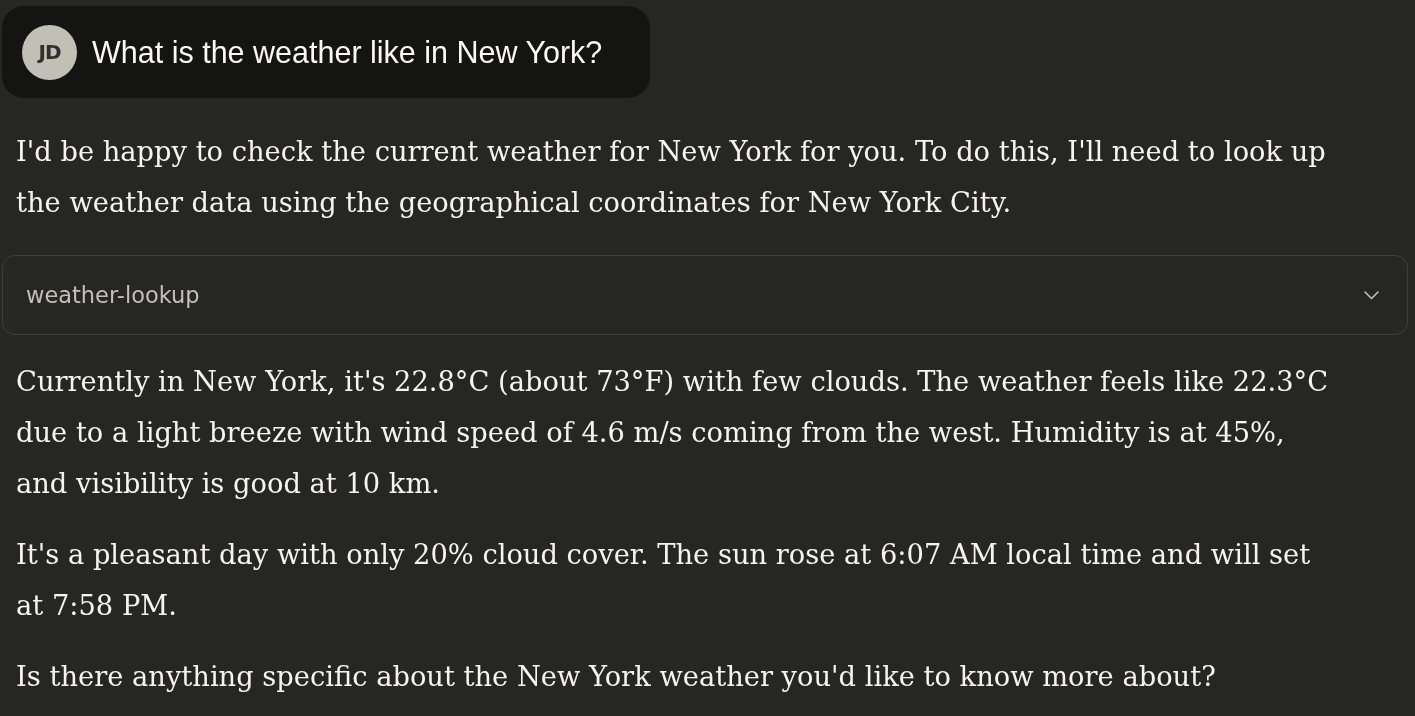  I want to click on tool-call-toggle: weather-lookup, so click(705, 295).